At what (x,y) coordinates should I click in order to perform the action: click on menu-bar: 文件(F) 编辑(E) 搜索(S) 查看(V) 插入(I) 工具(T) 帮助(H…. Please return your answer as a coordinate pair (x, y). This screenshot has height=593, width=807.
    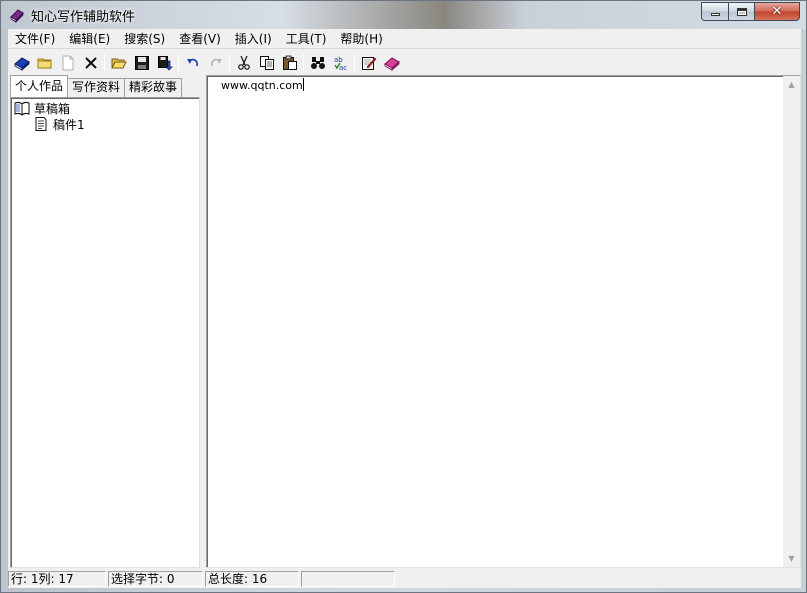
    Looking at the image, I should click on (404, 39).